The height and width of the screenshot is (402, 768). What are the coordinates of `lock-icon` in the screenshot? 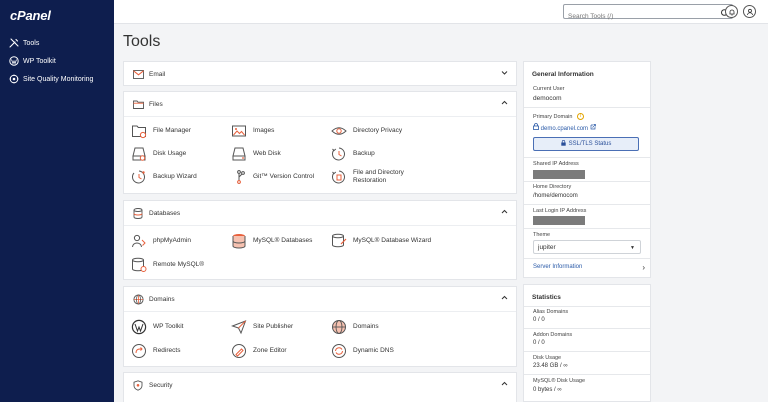 It's located at (536, 127).